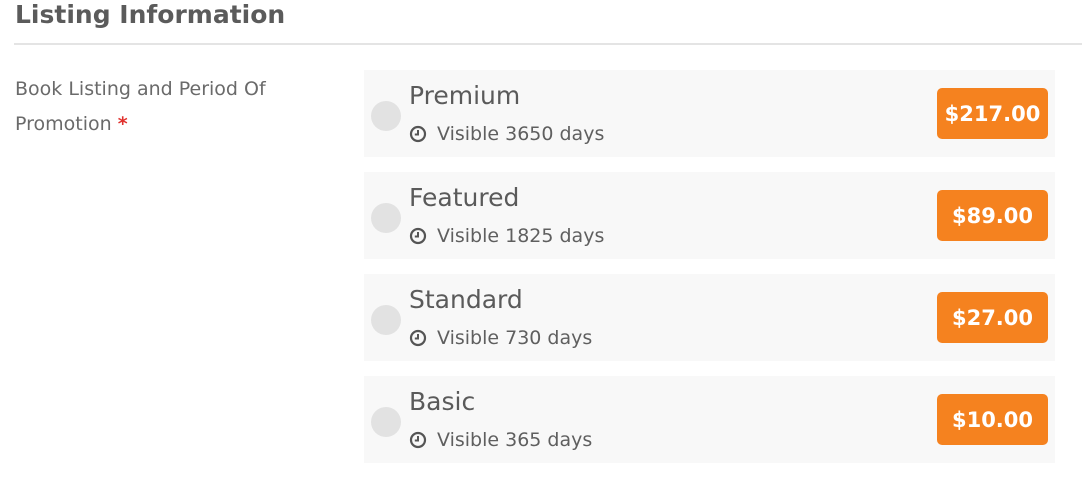 The width and height of the screenshot is (1082, 478). I want to click on radio-featured, so click(386, 218).